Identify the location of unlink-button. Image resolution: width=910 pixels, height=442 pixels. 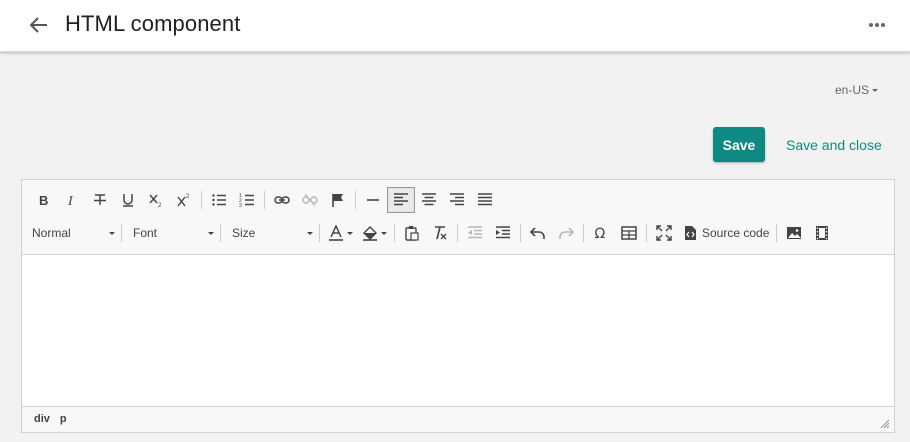
(310, 200).